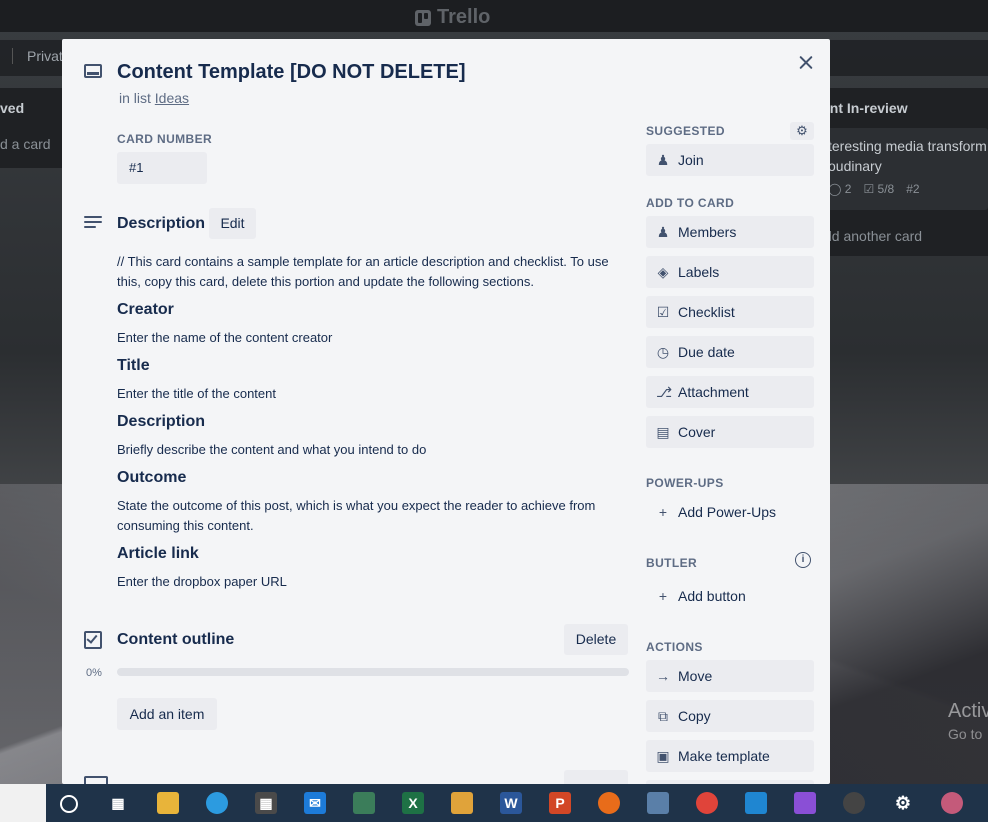 This screenshot has width=988, height=822. Describe the element at coordinates (908, 156) in the screenshot. I see `board-card-title: teresting media transform oudinary` at that location.